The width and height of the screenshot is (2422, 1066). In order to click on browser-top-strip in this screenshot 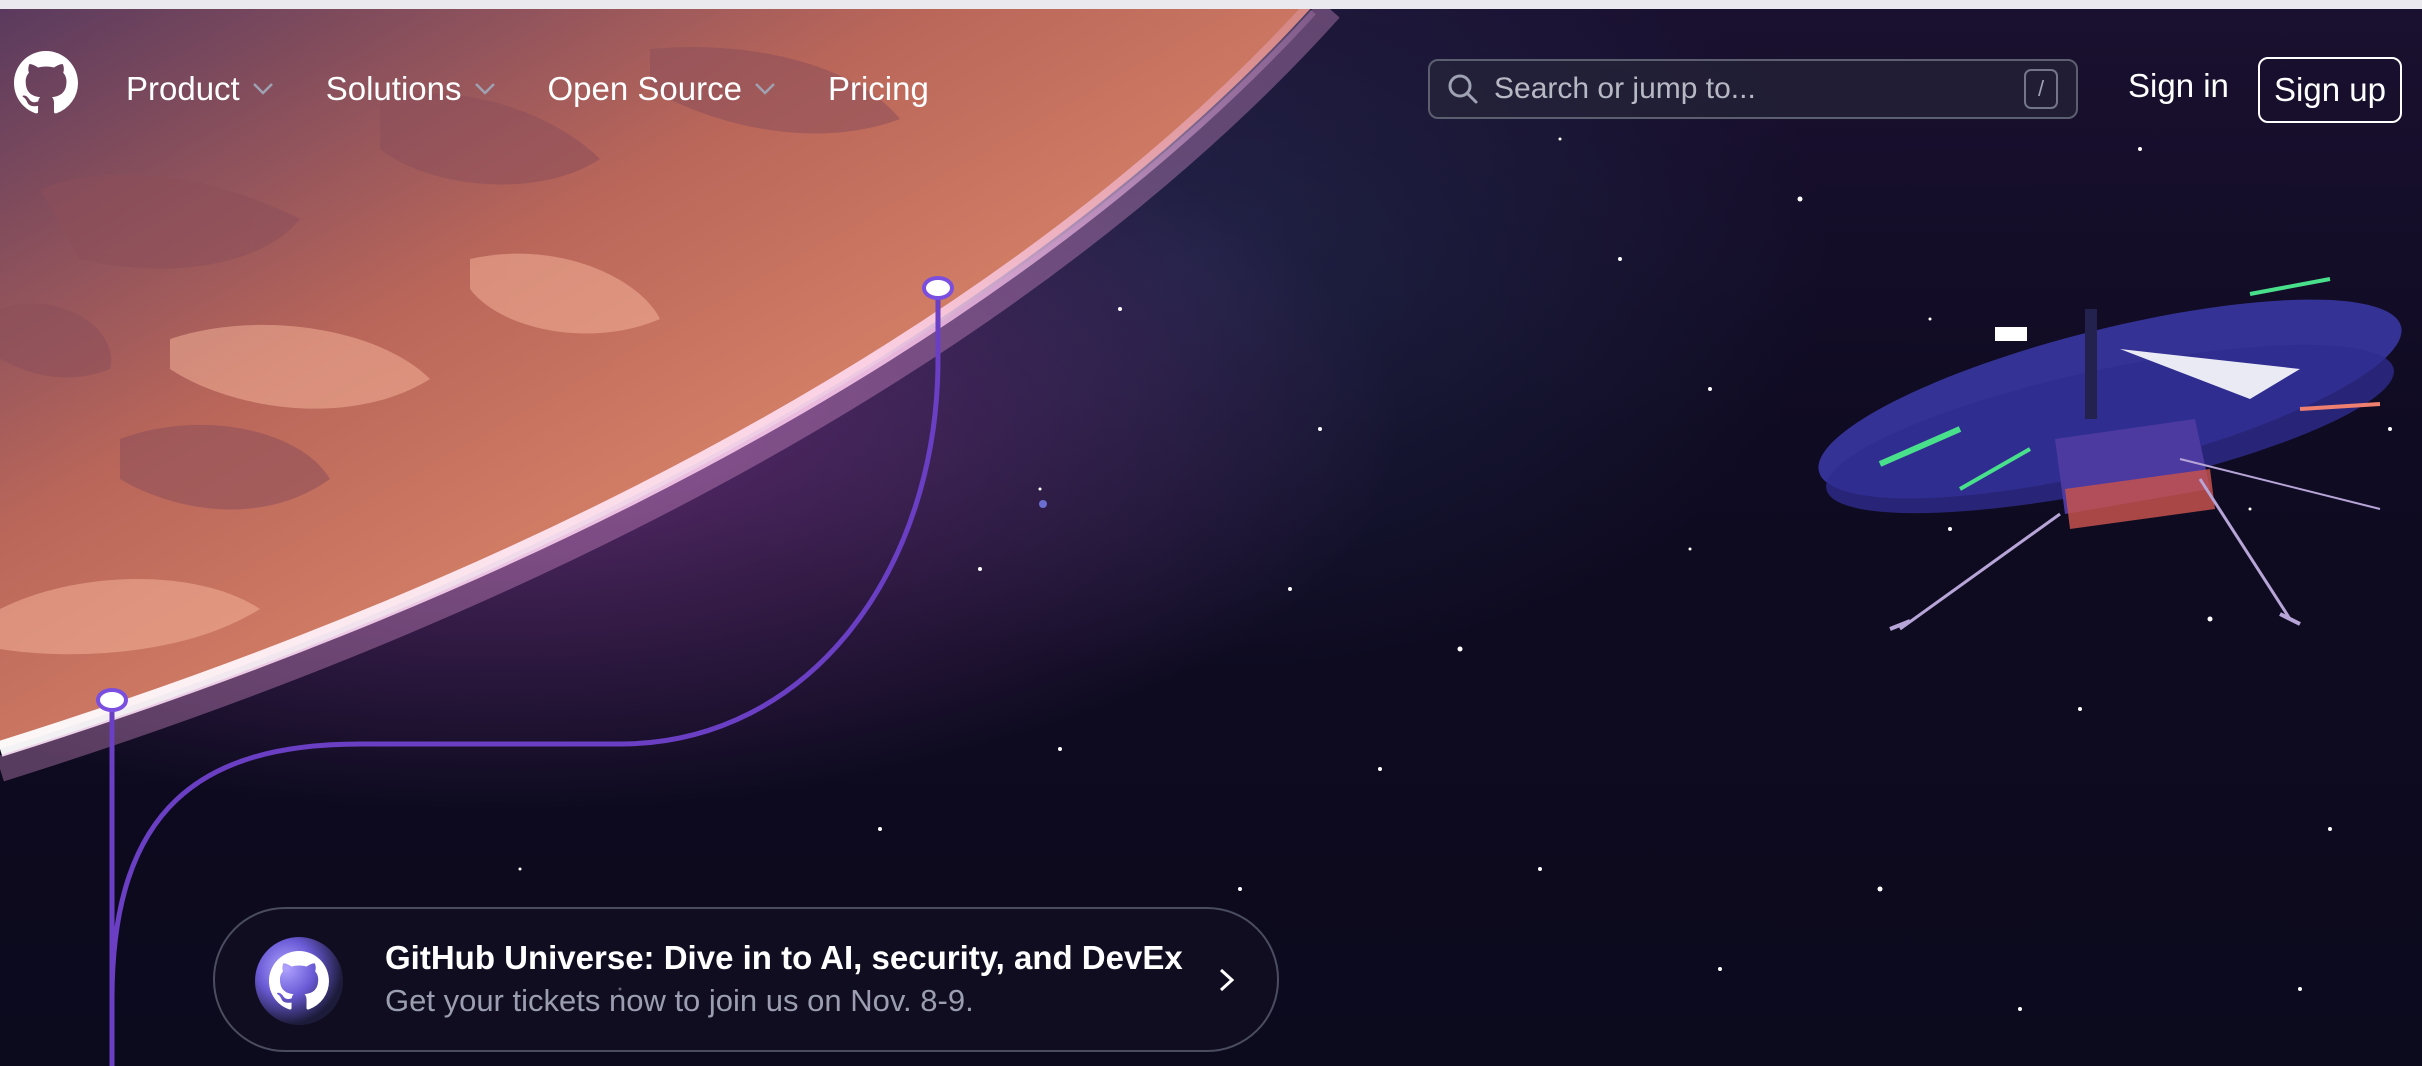, I will do `click(1211, 4)`.